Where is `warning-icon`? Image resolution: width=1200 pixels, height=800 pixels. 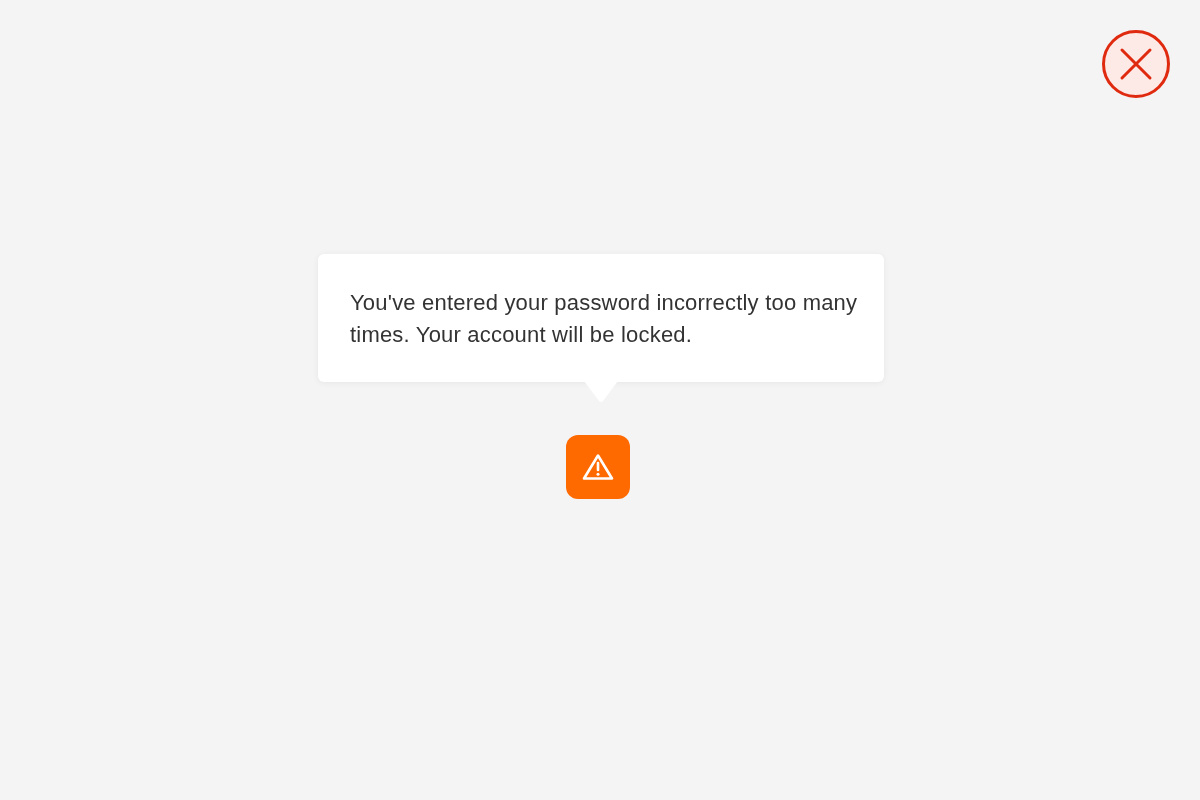
warning-icon is located at coordinates (598, 467).